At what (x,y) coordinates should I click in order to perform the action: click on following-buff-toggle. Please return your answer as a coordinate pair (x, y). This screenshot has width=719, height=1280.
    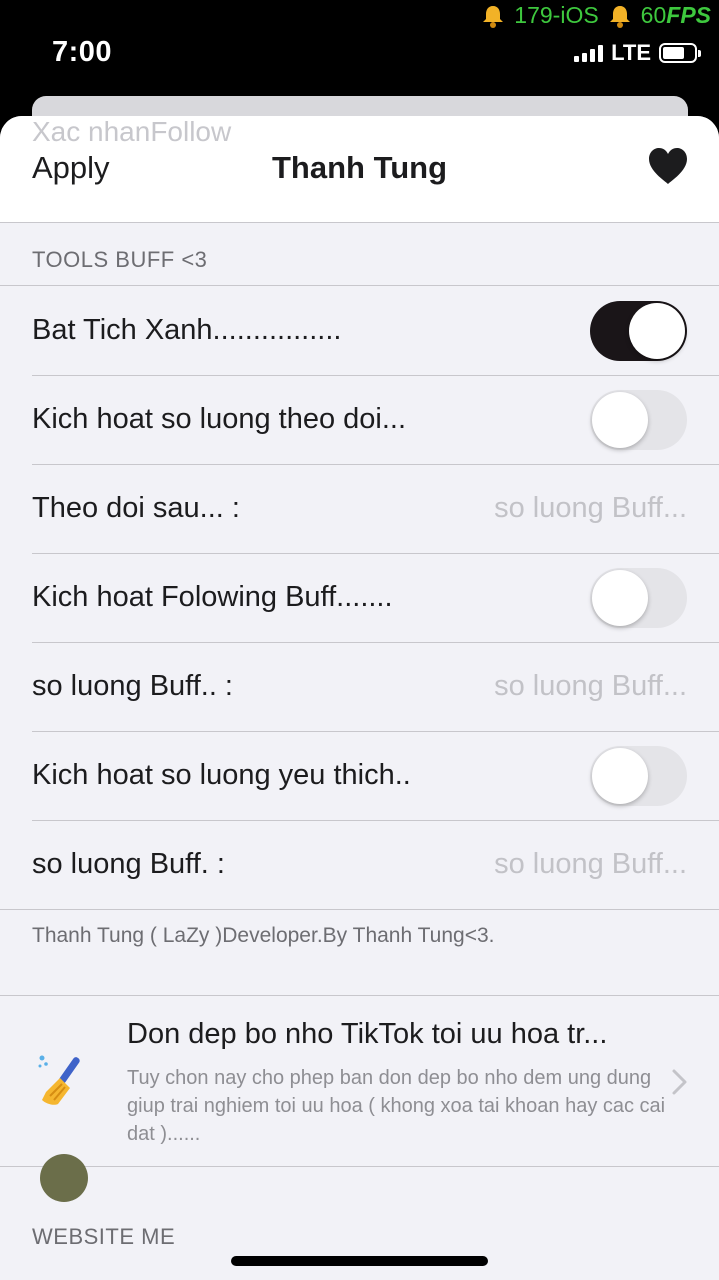
    Looking at the image, I should click on (638, 597).